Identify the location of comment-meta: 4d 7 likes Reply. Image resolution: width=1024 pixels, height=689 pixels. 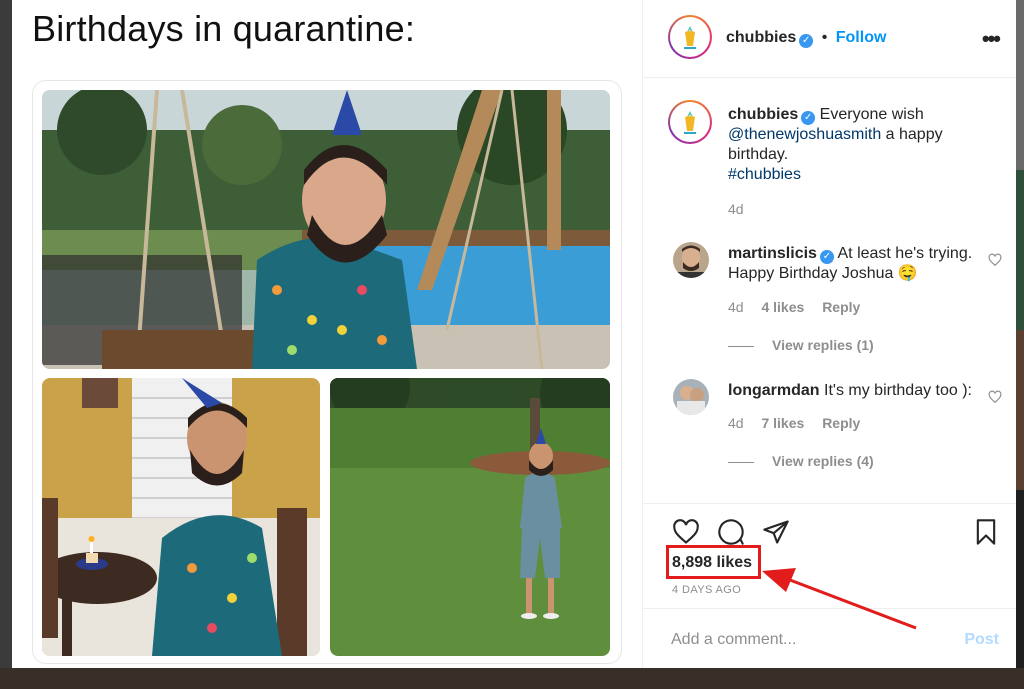
(801, 423).